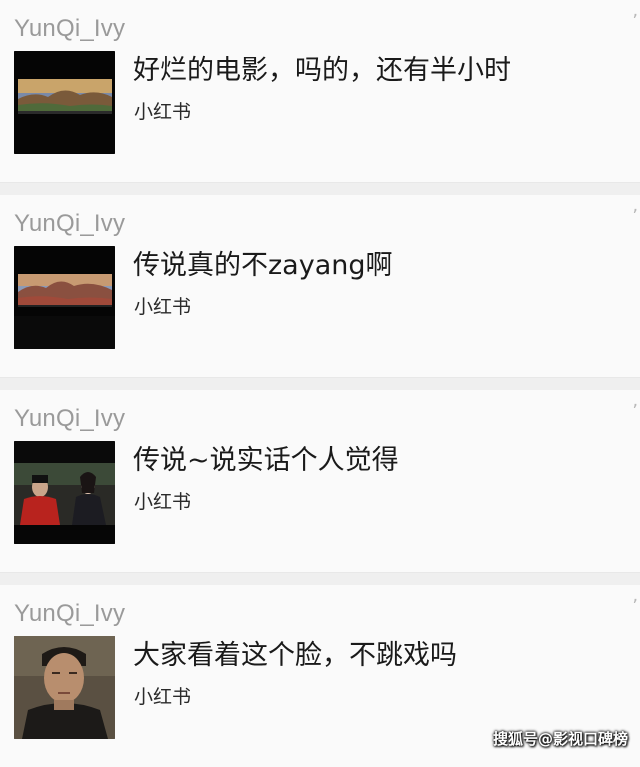 The image size is (640, 767). What do you see at coordinates (266, 460) in the screenshot?
I see `message-text: 传说~说实话个人觉得` at bounding box center [266, 460].